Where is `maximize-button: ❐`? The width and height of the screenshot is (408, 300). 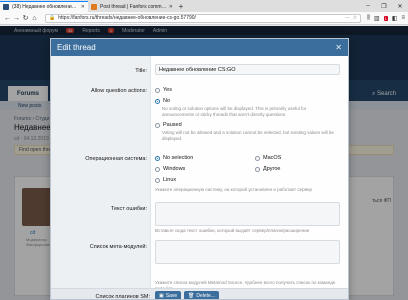 maximize-button: ❐ is located at coordinates (384, 6).